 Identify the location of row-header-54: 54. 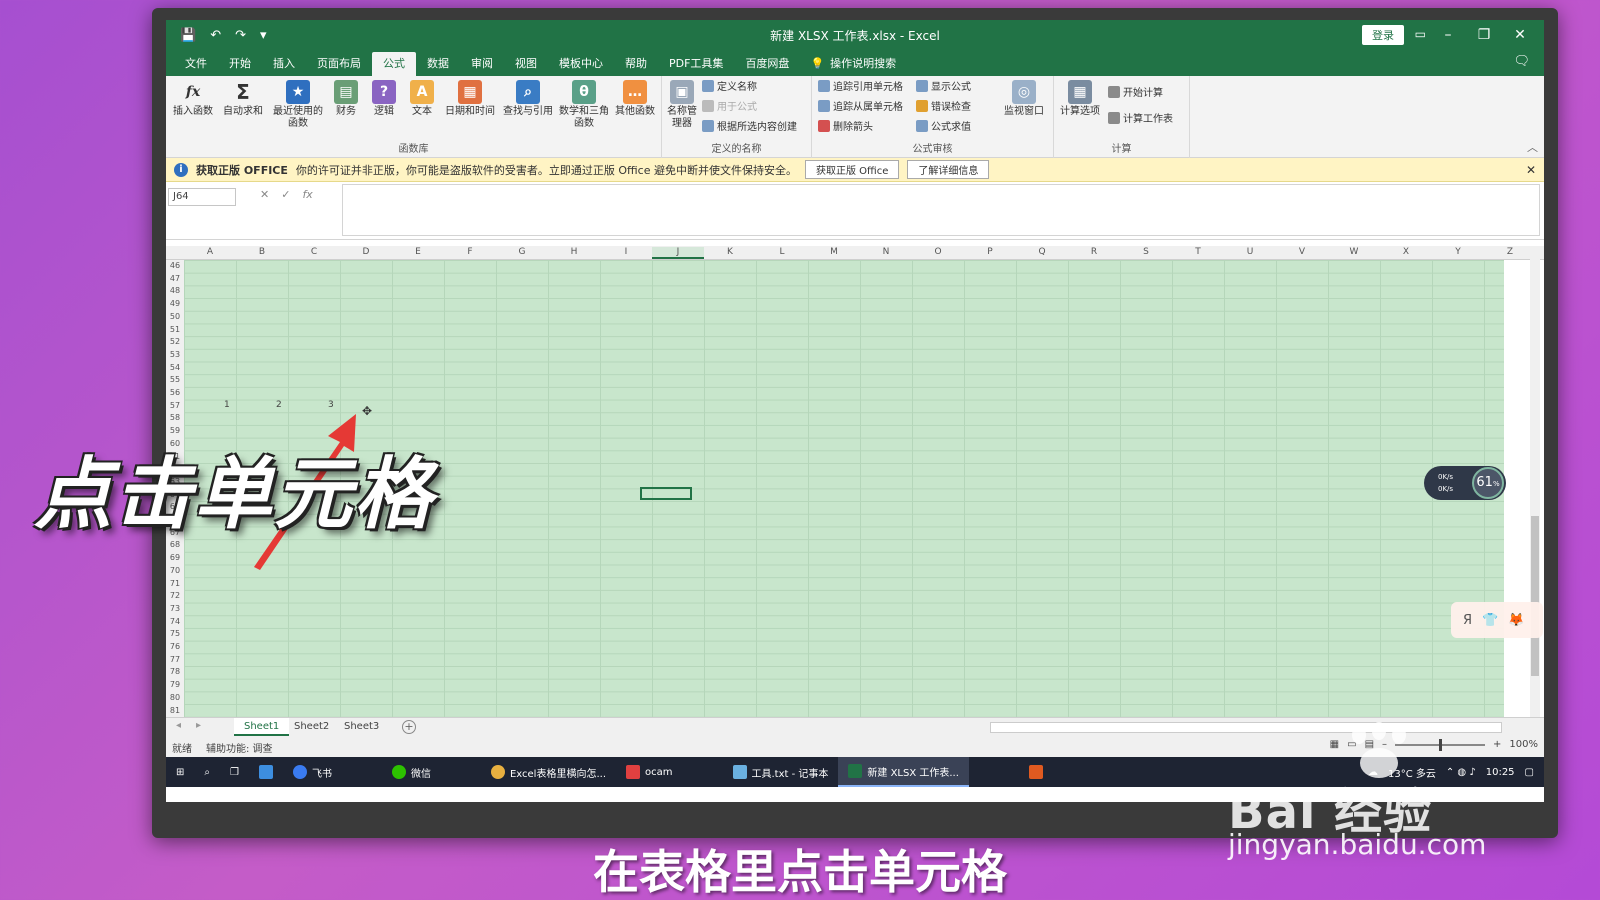
(175, 367).